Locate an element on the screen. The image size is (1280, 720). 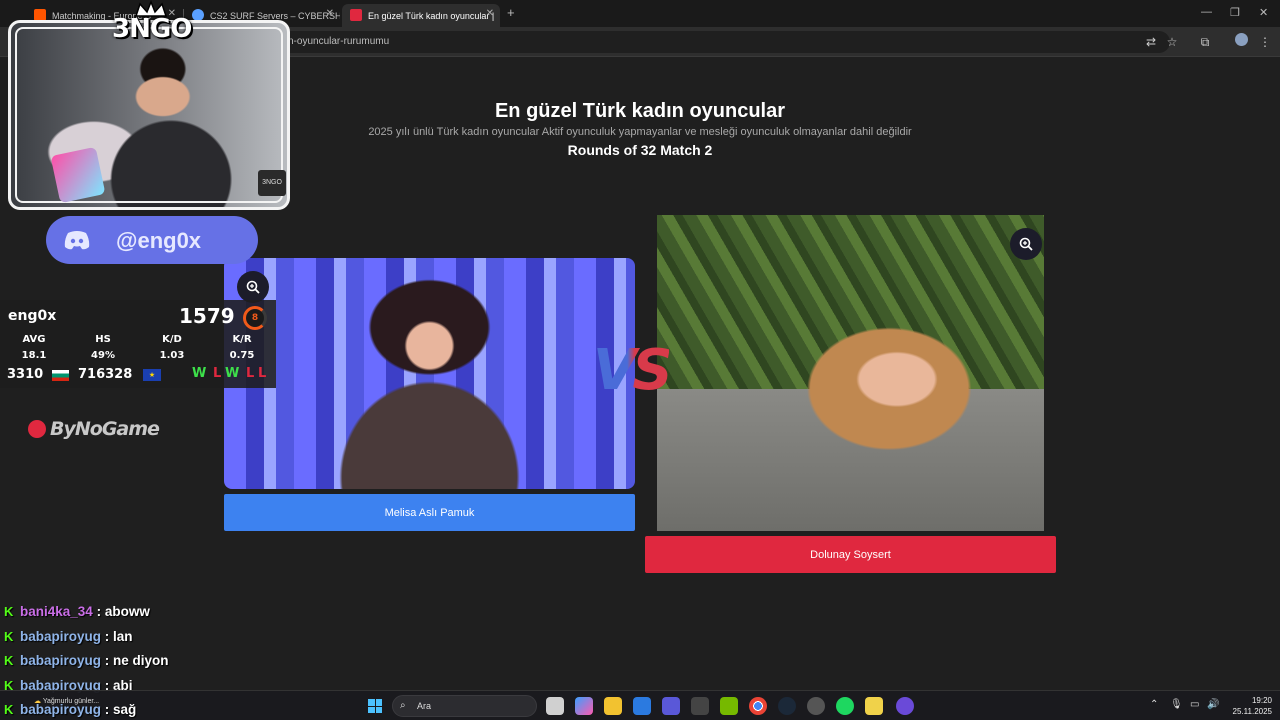
vote-left-button: Melisa Aslı Pamuk is located at coordinates (429, 512).